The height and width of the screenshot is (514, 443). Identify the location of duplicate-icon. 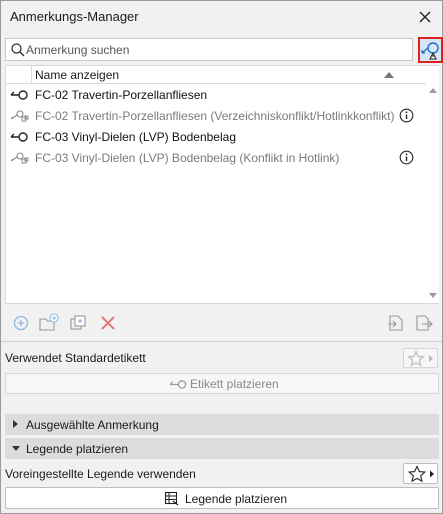
(78, 322).